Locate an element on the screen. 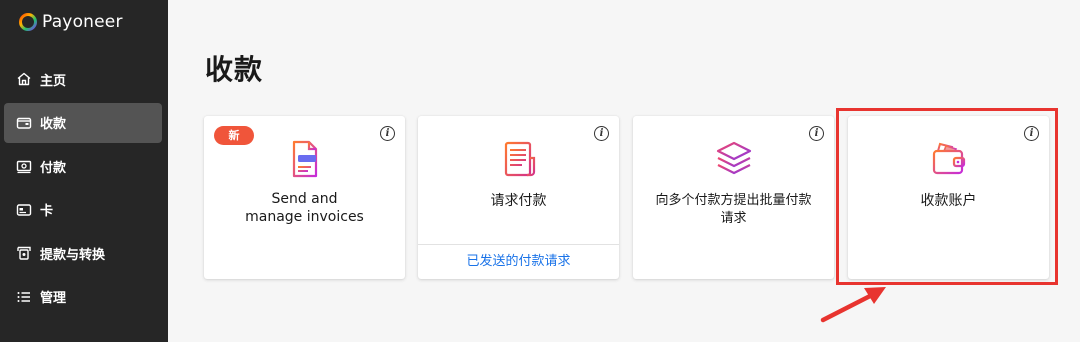  page-title: 收款 is located at coordinates (234, 69).